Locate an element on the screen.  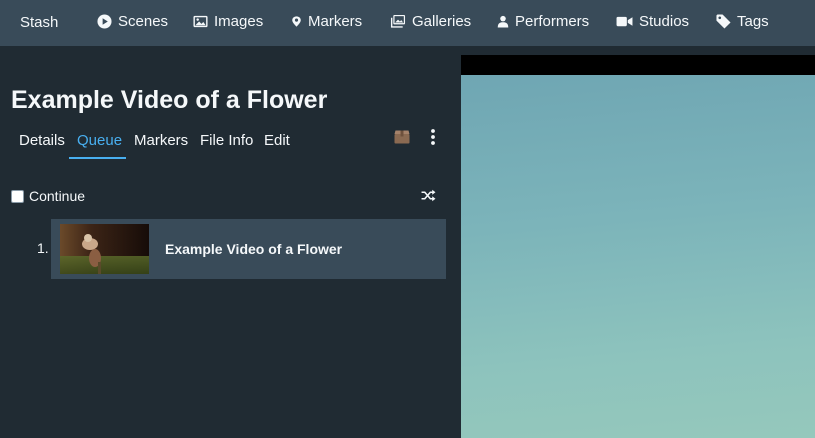
tab-queue: Queue is located at coordinates (99, 140).